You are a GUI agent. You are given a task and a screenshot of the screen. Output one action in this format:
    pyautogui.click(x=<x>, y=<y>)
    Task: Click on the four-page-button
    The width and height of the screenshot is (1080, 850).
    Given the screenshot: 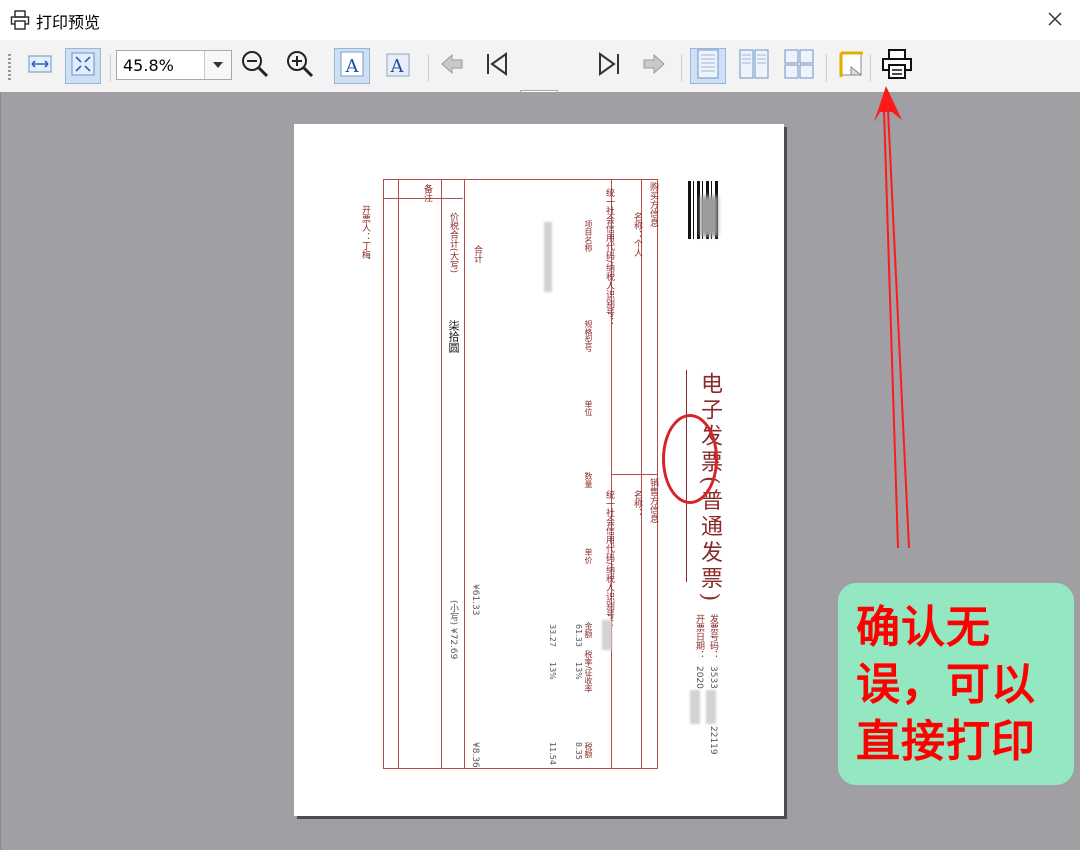 What is the action you would take?
    pyautogui.click(x=799, y=66)
    